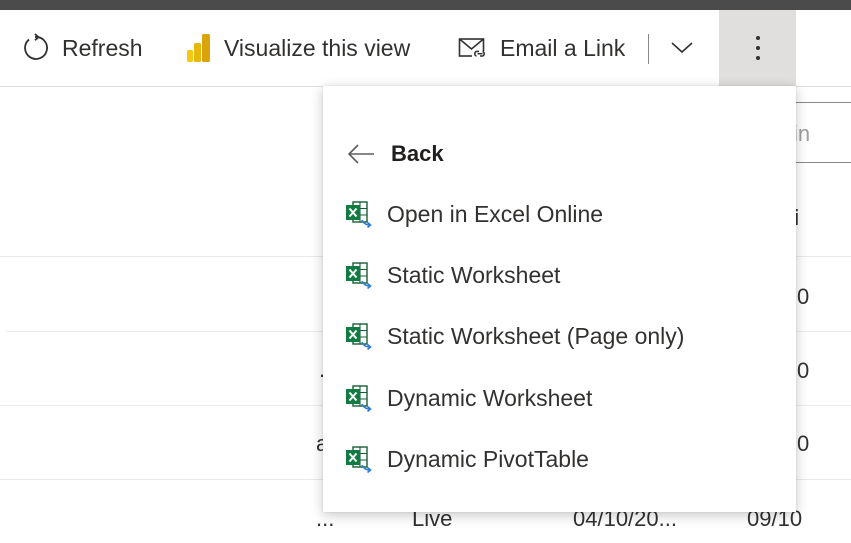  I want to click on power-bi-icon, so click(199, 48).